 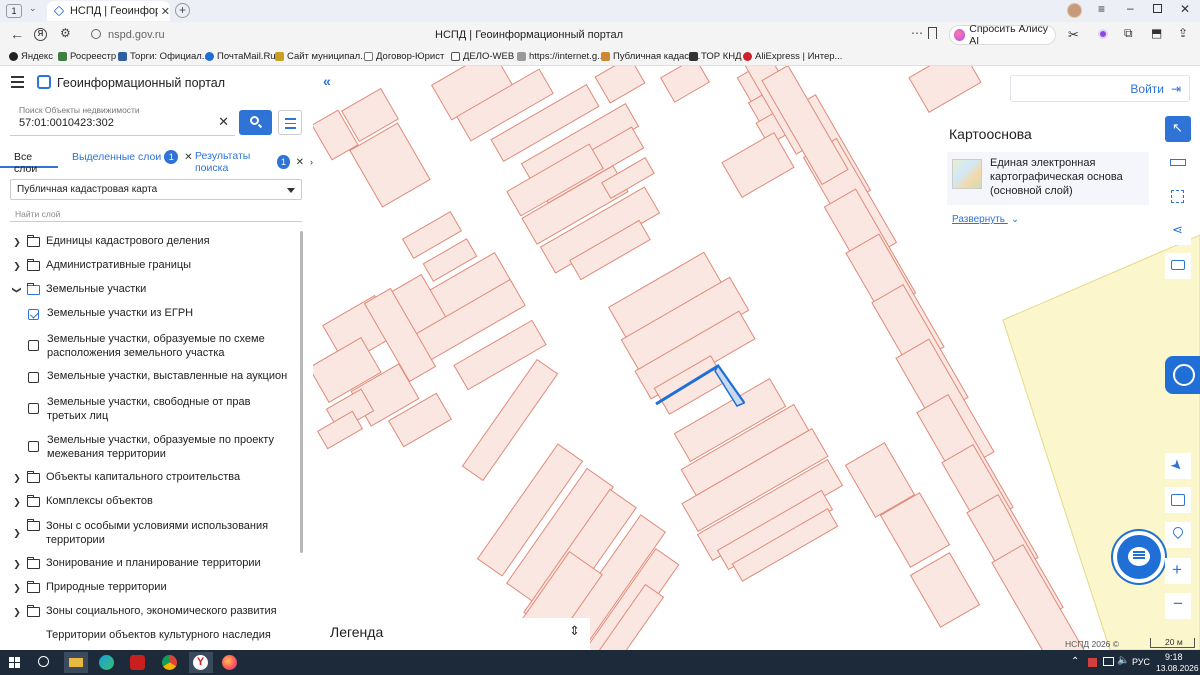 I want to click on basemap-select: Публичная кадастровая карта, so click(x=156, y=189).